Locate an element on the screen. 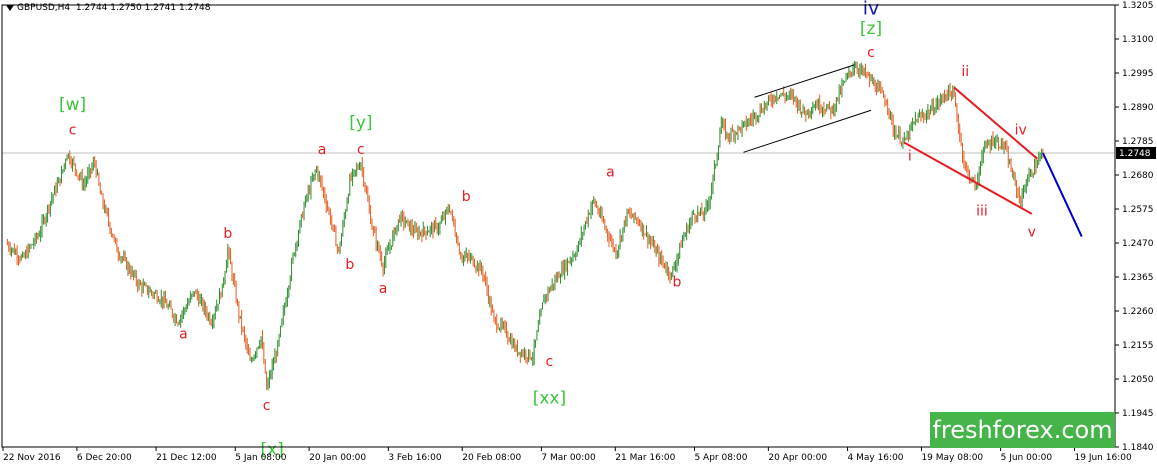 This screenshot has height=472, width=1157. wave-label: i is located at coordinates (910, 156).